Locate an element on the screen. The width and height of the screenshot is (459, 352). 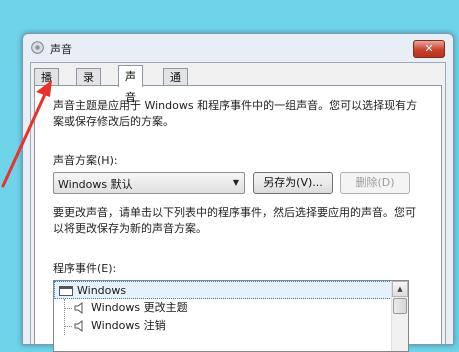
chevron-down-icon: ▼ is located at coordinates (235, 182).